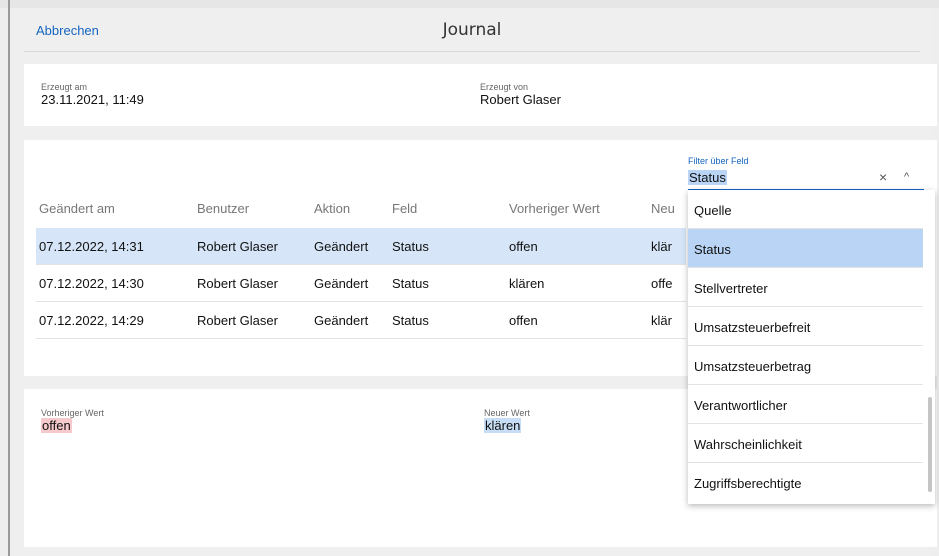 This screenshot has width=939, height=556. What do you see at coordinates (72, 413) in the screenshot?
I see `previous-value-label: Vorheriger Wert` at bounding box center [72, 413].